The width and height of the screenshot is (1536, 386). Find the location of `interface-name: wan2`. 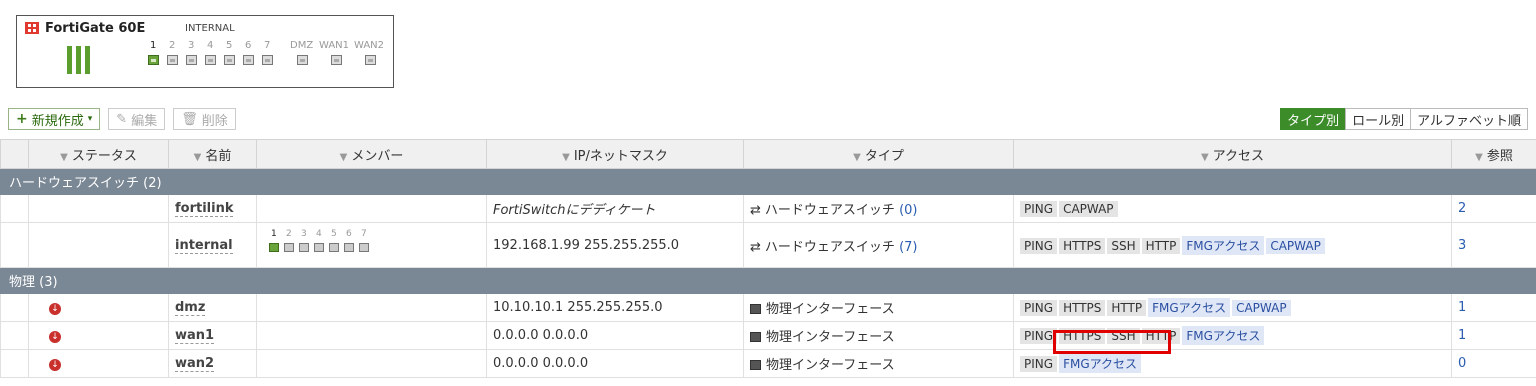

interface-name: wan2 is located at coordinates (195, 364).